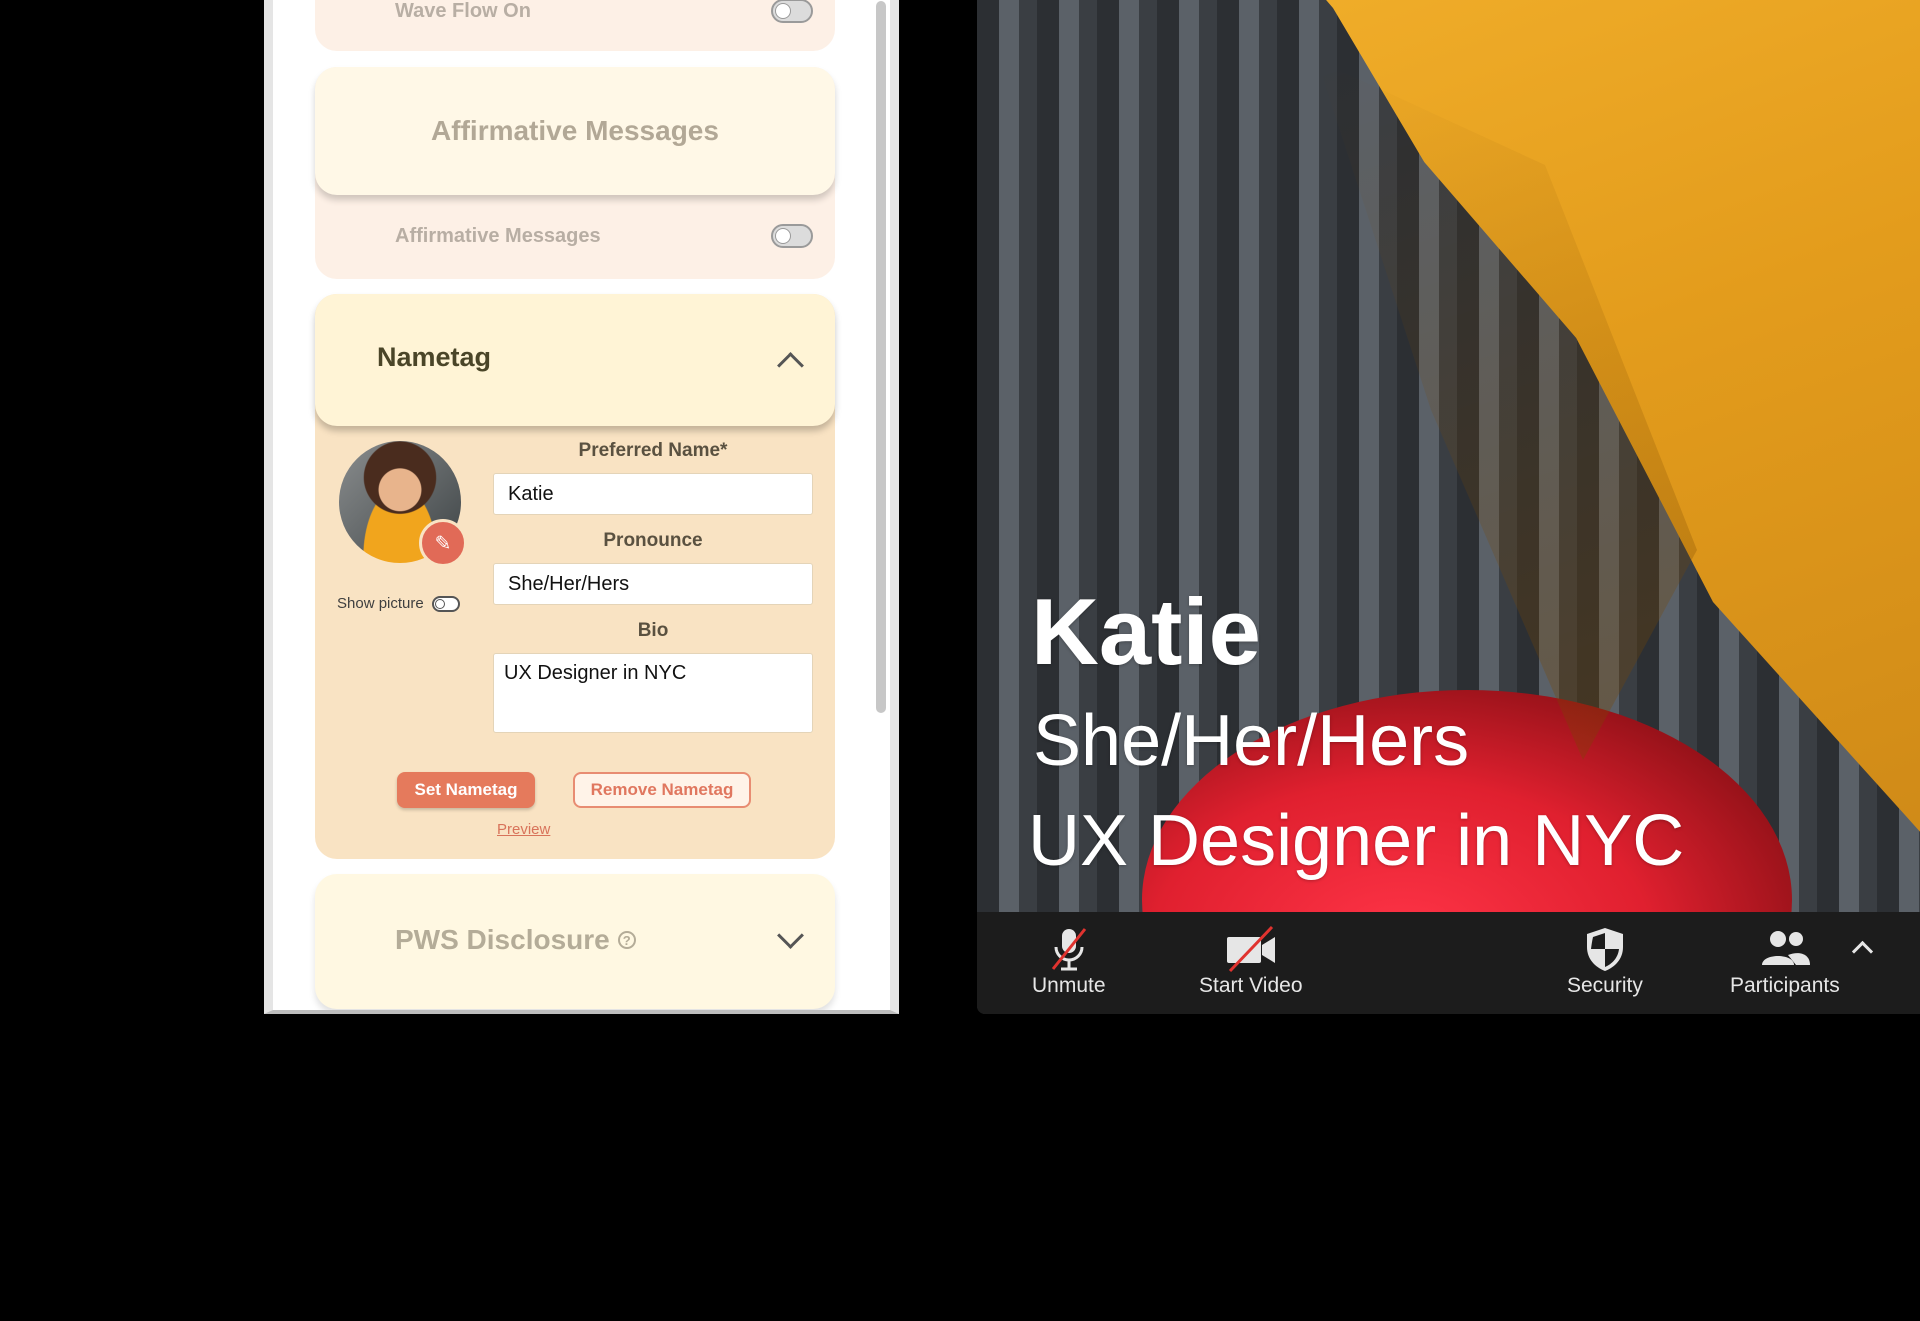  Describe the element at coordinates (1785, 949) in the screenshot. I see `people-icon` at that location.